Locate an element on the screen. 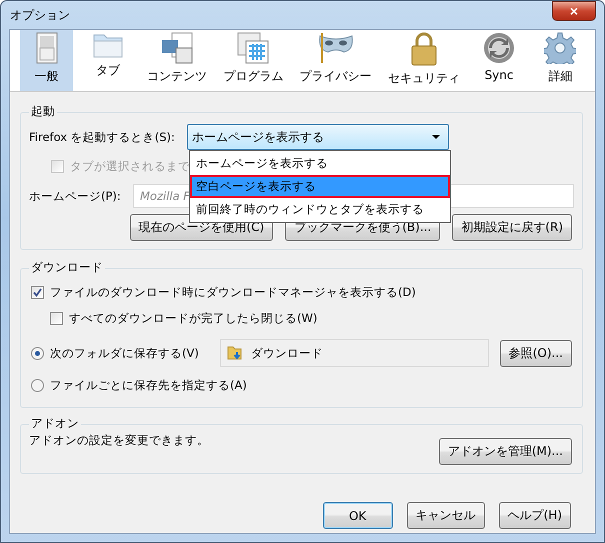 The height and width of the screenshot is (543, 605). category-tab: 詳細 is located at coordinates (560, 60).